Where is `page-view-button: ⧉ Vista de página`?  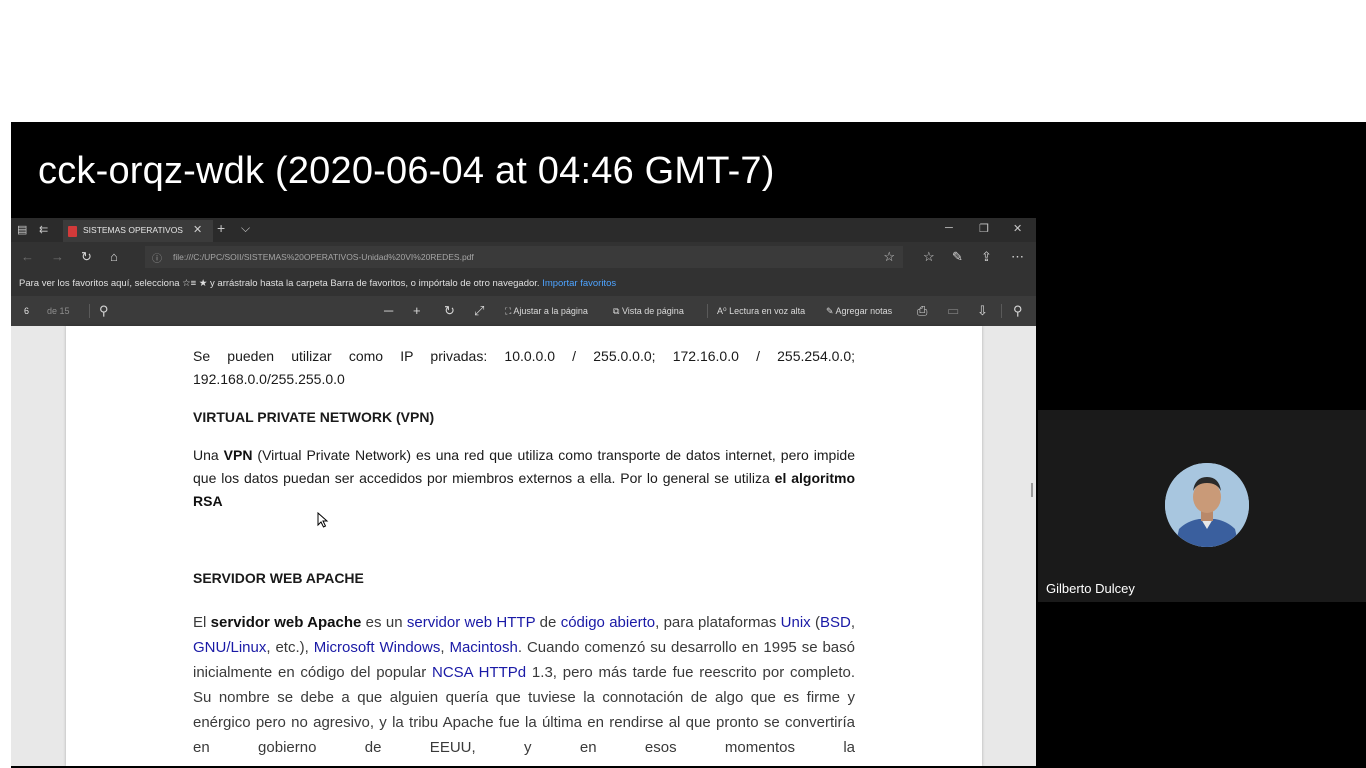 page-view-button: ⧉ Vista de página is located at coordinates (648, 311).